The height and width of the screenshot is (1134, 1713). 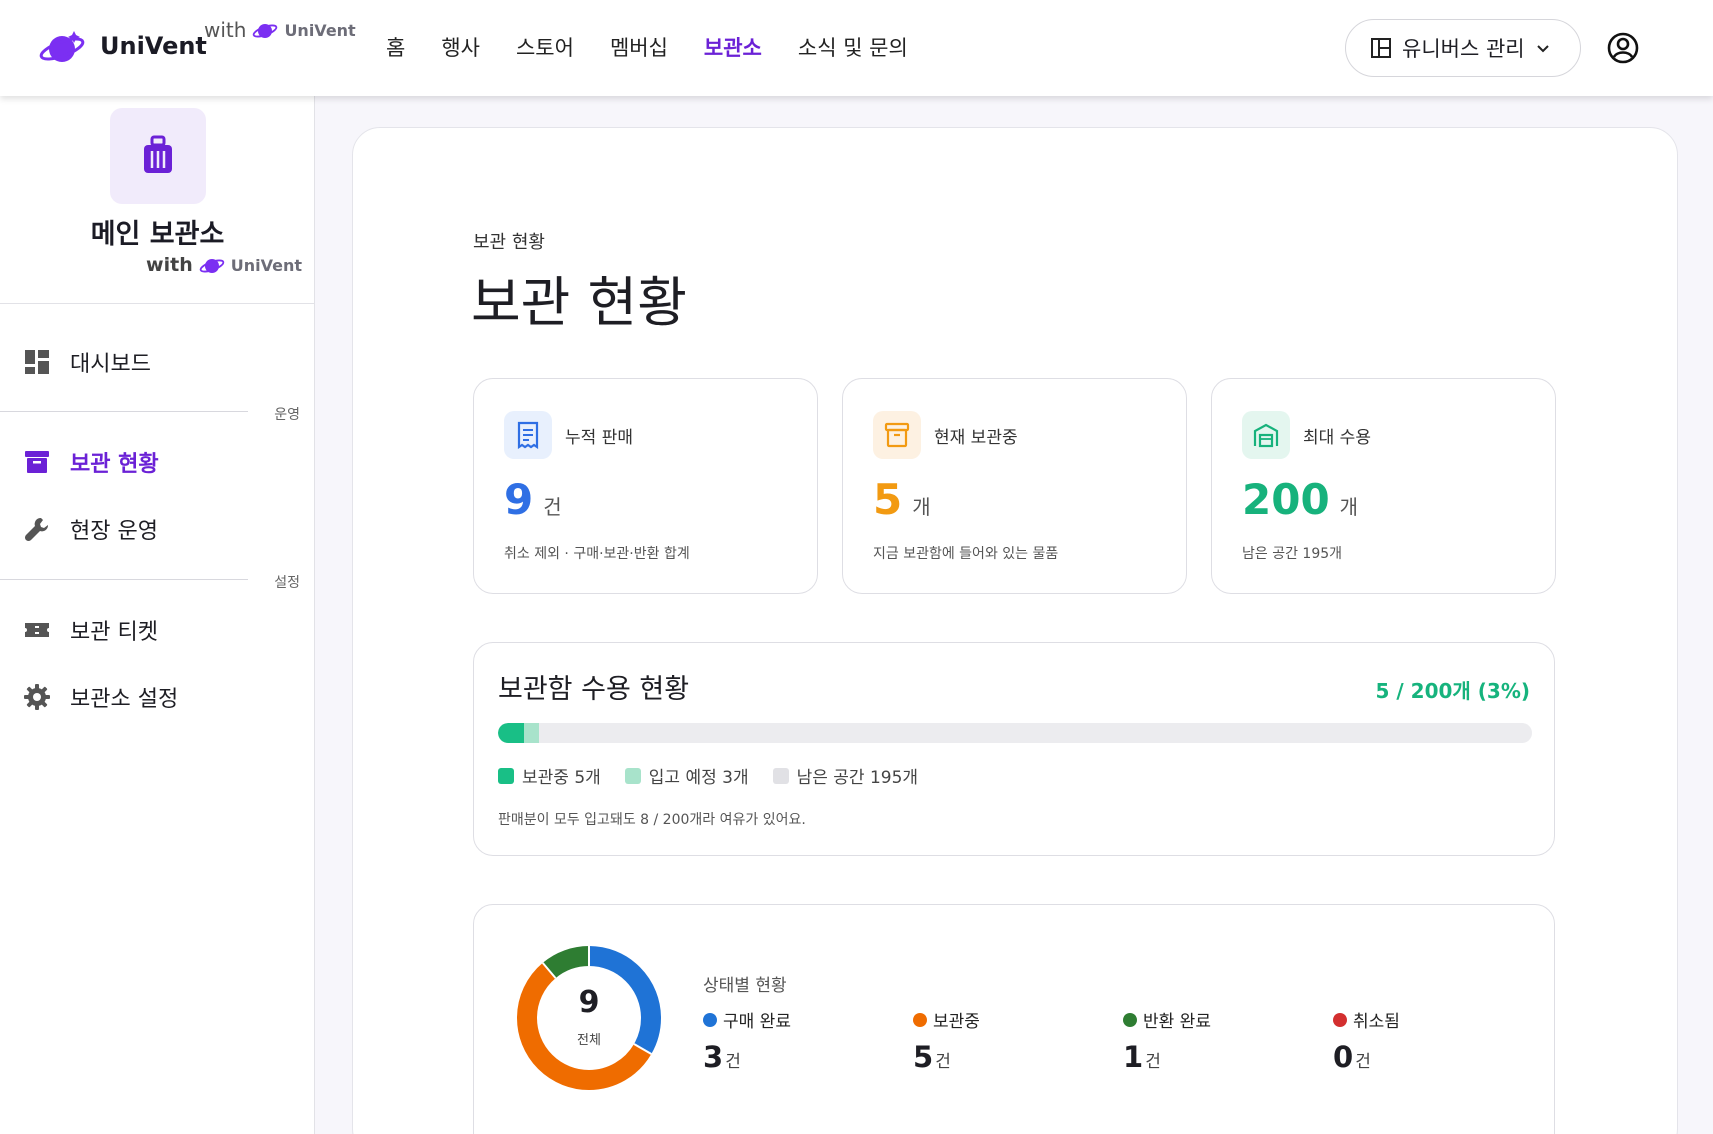 What do you see at coordinates (1133, 1057) in the screenshot?
I see `status-count: 1` at bounding box center [1133, 1057].